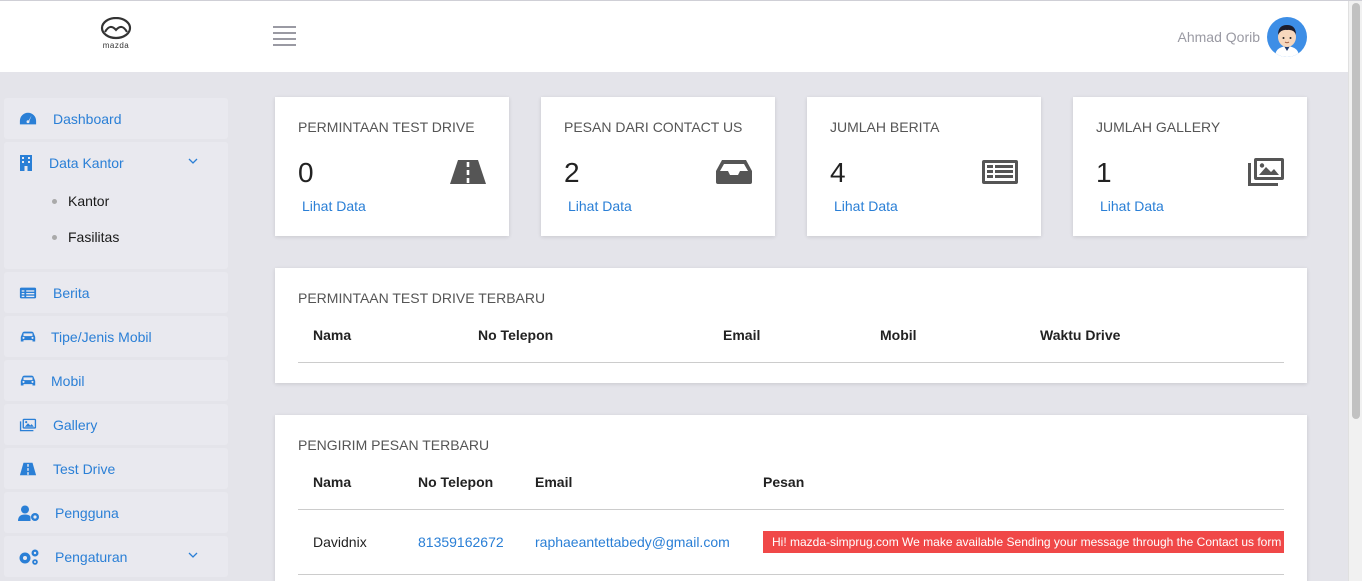  Describe the element at coordinates (91, 556) in the screenshot. I see `sidebar-item-label: Pengaturan` at that location.